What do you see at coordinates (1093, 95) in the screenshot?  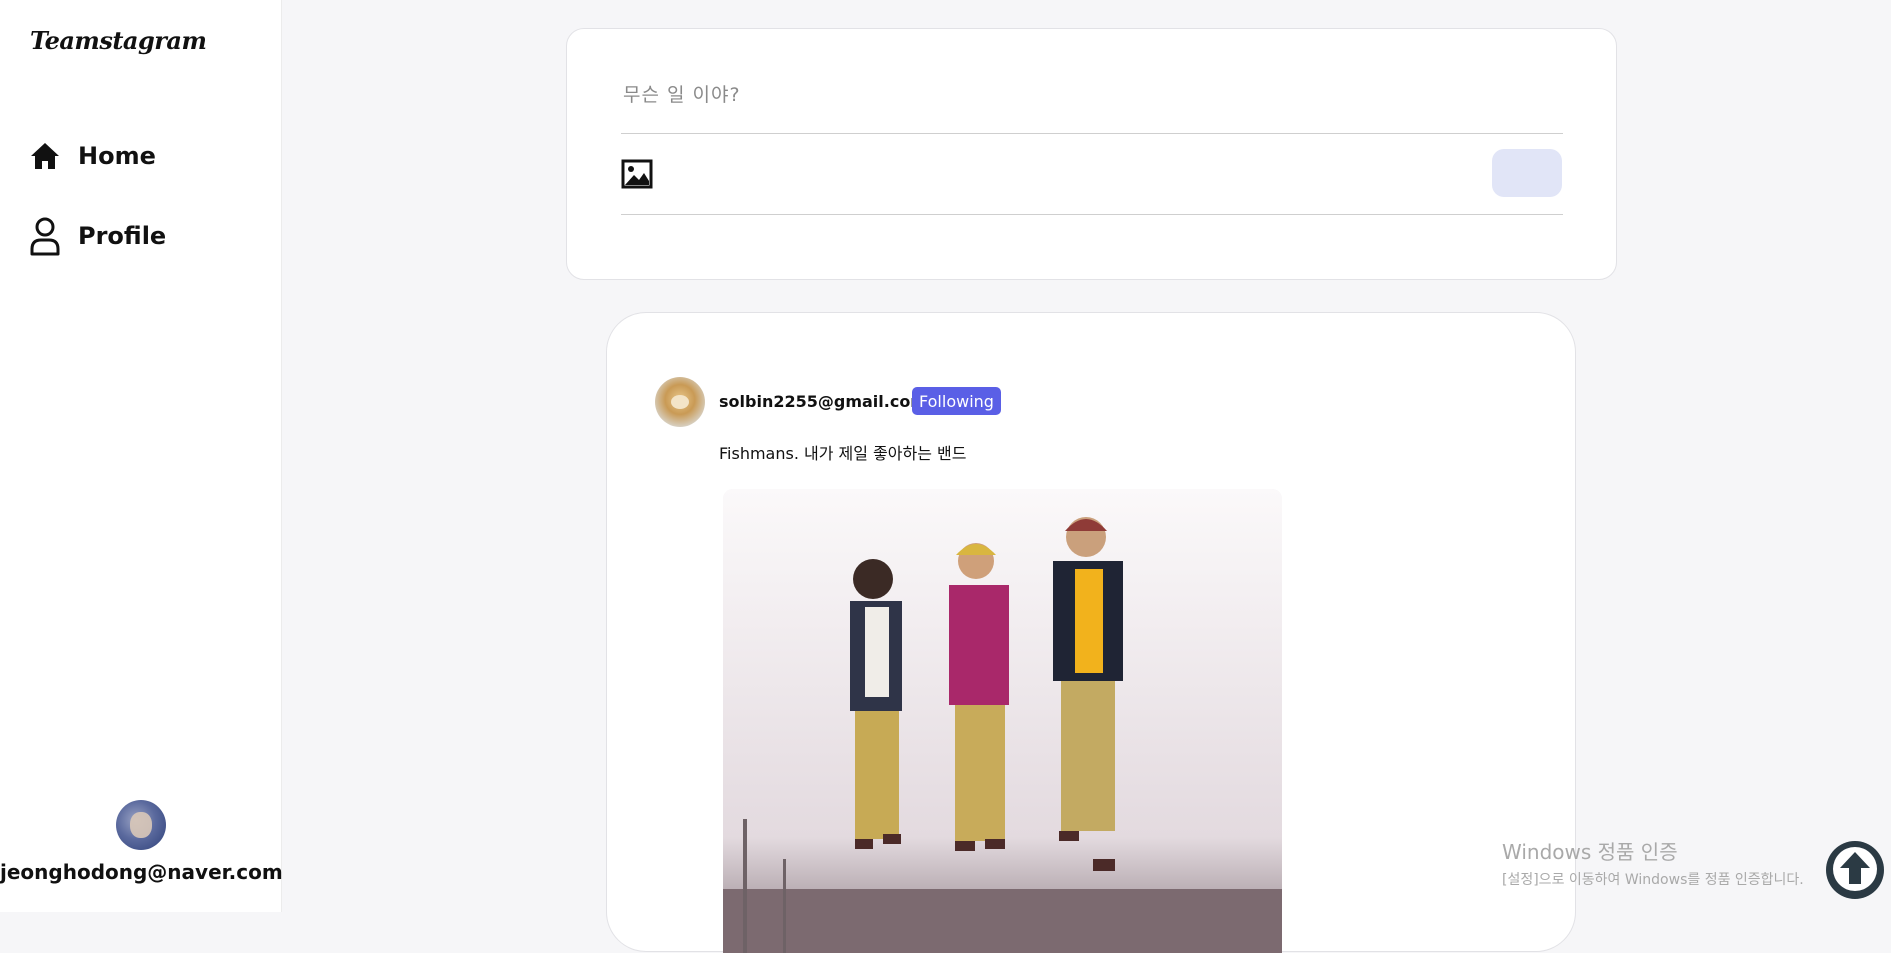 I see `compose-input` at bounding box center [1093, 95].